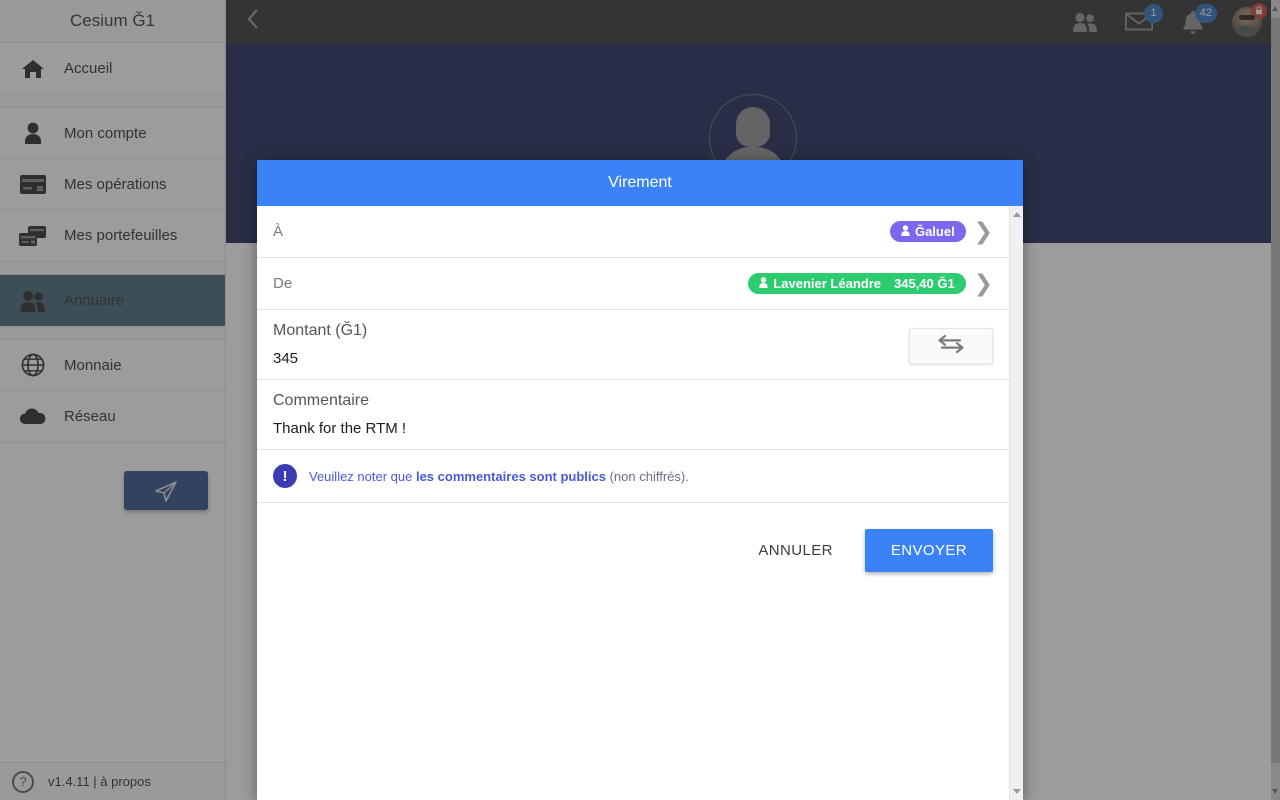  What do you see at coordinates (1016, 503) in the screenshot?
I see `modal-scrollbar` at bounding box center [1016, 503].